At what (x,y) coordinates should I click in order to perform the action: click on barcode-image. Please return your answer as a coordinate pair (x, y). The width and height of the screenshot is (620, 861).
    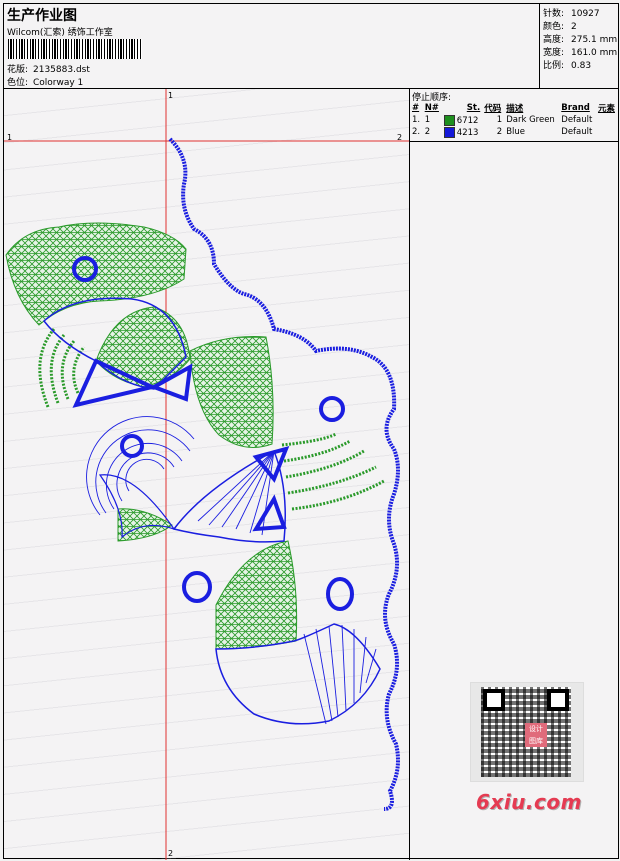
    Looking at the image, I should click on (75, 49).